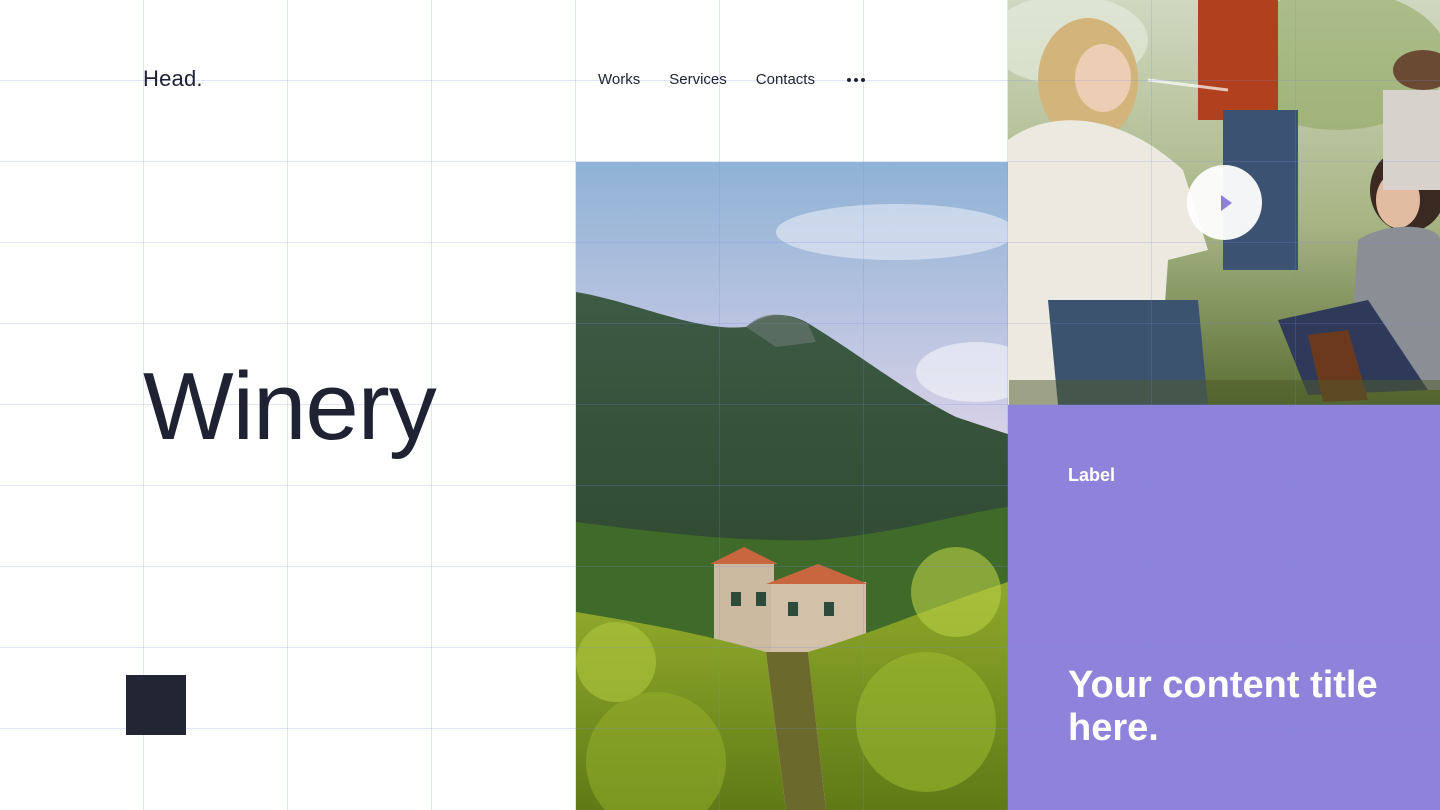 Image resolution: width=1440 pixels, height=810 pixels. I want to click on hero-title: Winery, so click(290, 406).